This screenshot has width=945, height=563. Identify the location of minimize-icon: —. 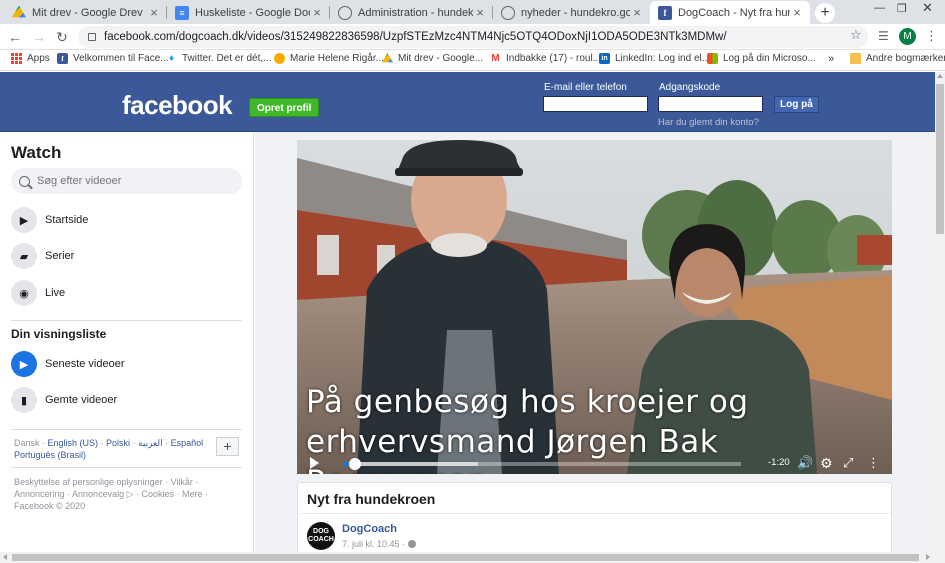
(879, 8).